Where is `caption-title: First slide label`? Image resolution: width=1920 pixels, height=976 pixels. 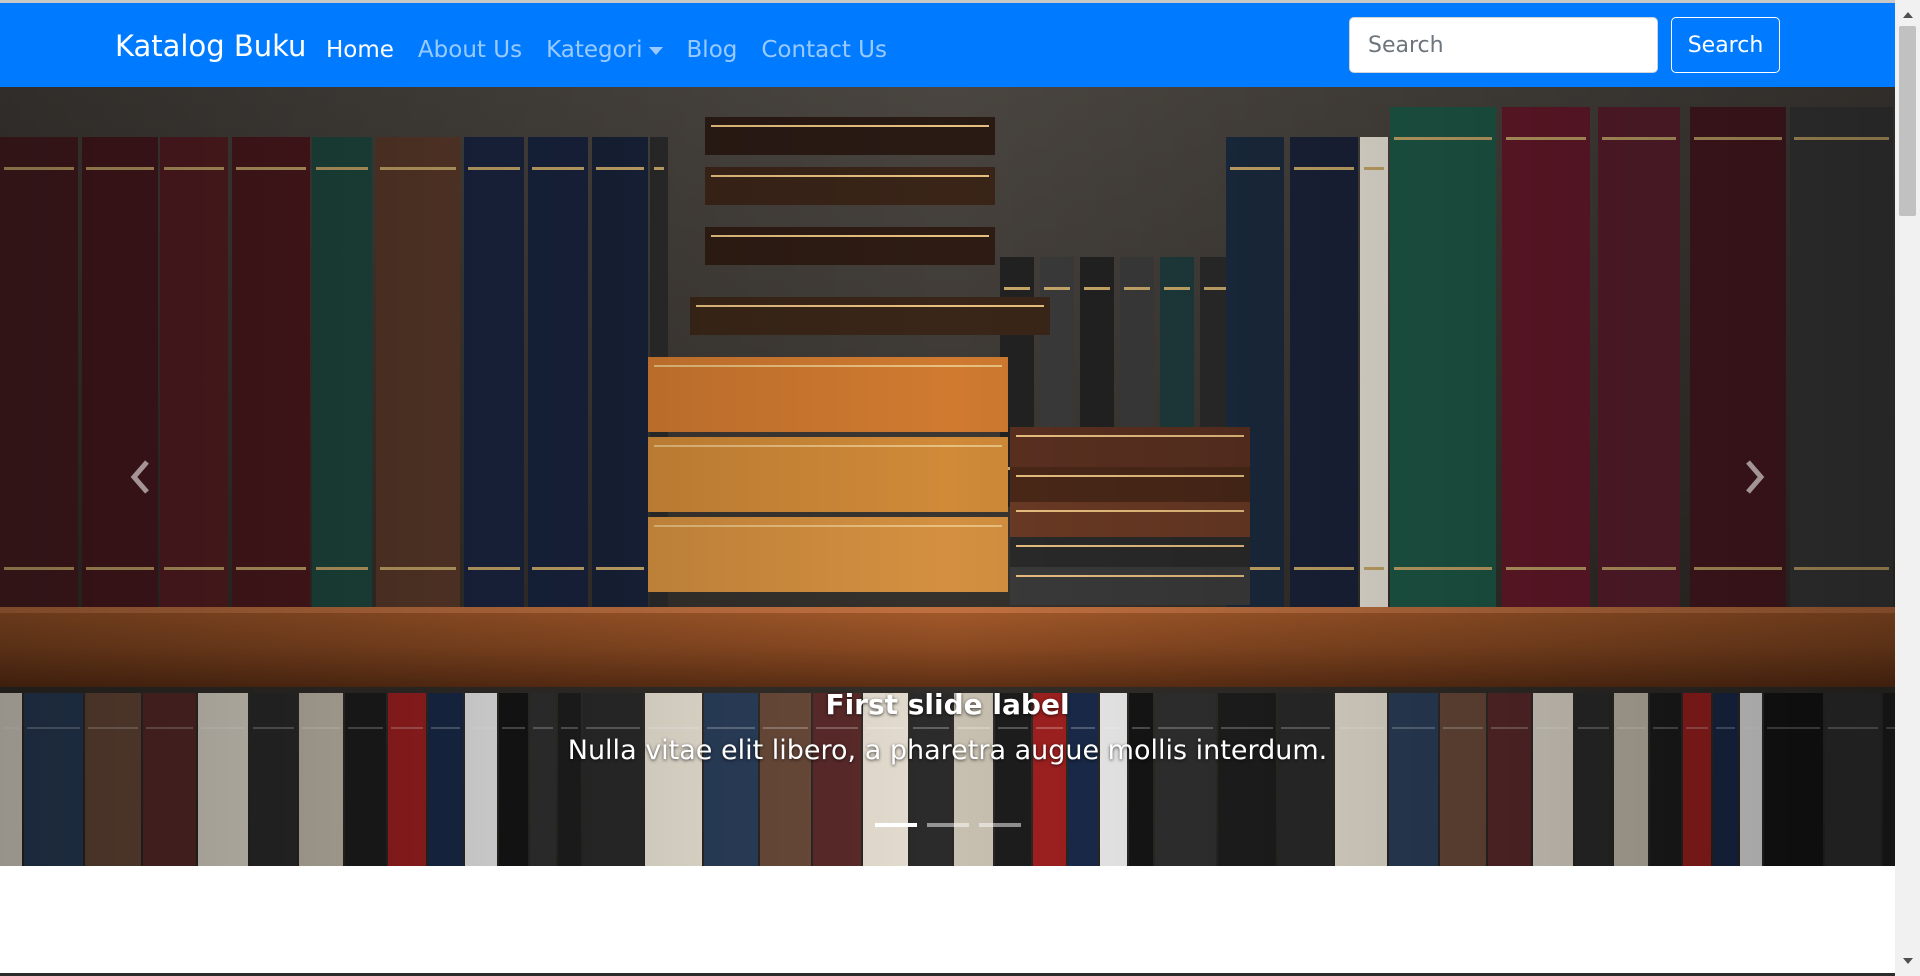
caption-title: First slide label is located at coordinates (947, 704).